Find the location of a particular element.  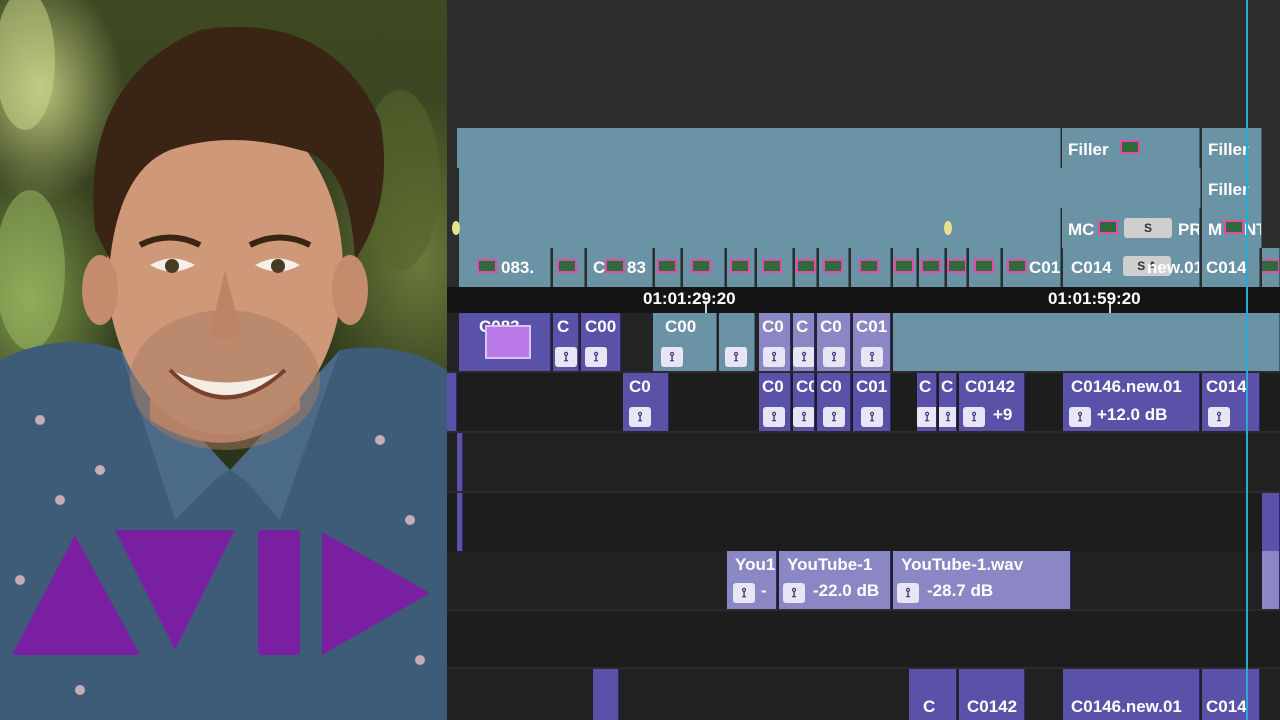

video-track-v3: Filler Filler is located at coordinates (863, 148).